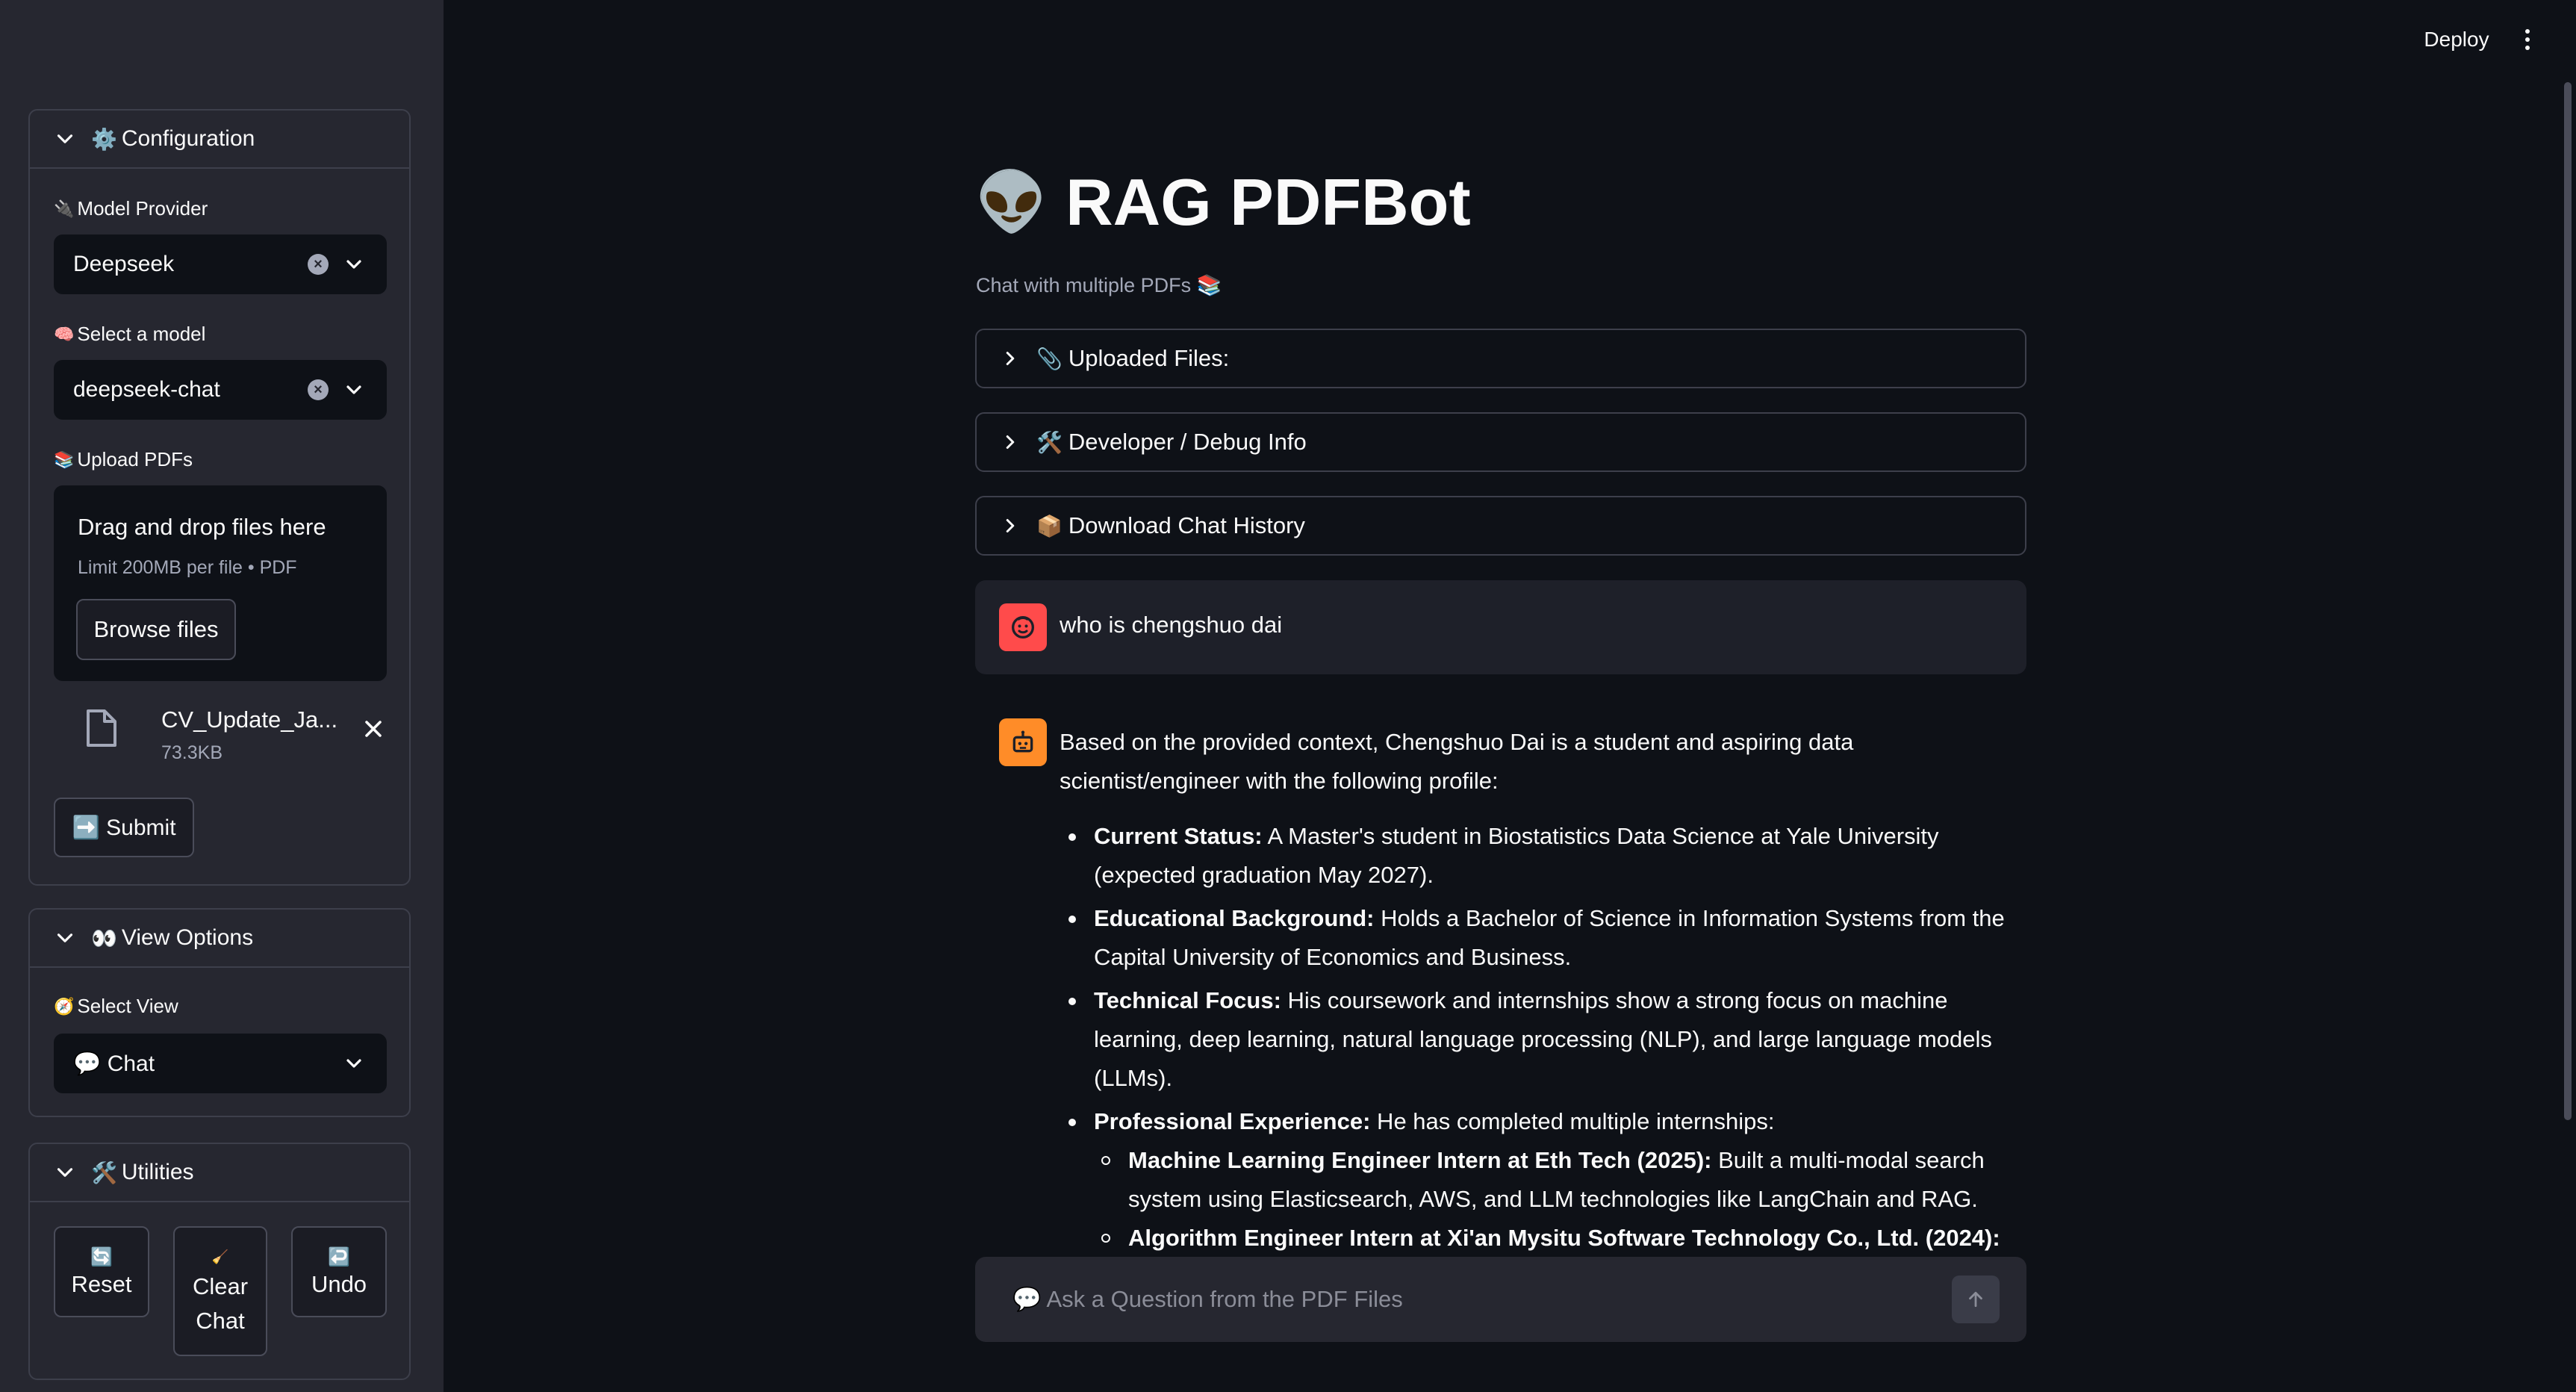 This screenshot has height=1392, width=2576. Describe the element at coordinates (124, 264) in the screenshot. I see `model-provider-value: Deepseek` at that location.